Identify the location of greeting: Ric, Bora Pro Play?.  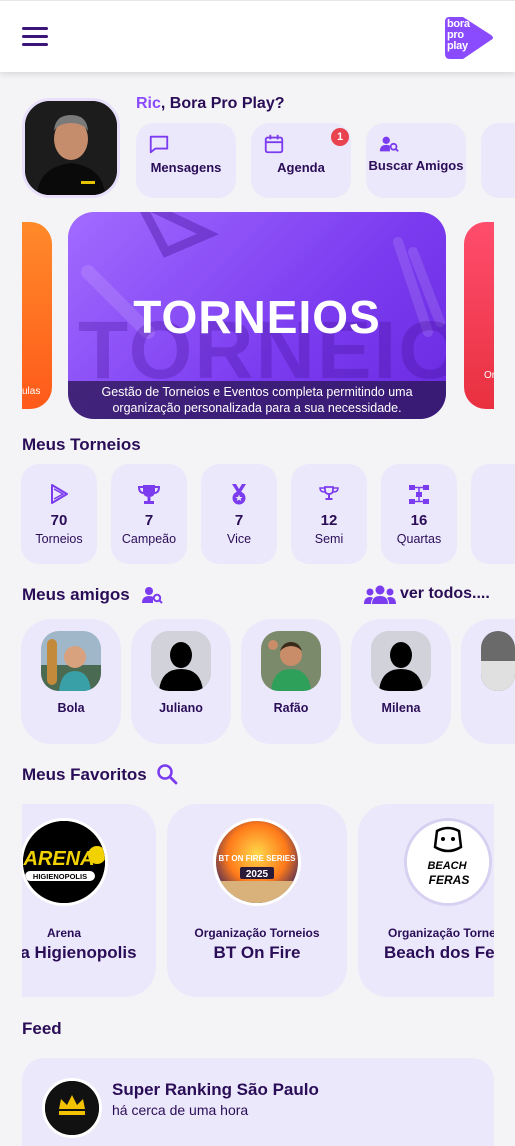
(210, 103).